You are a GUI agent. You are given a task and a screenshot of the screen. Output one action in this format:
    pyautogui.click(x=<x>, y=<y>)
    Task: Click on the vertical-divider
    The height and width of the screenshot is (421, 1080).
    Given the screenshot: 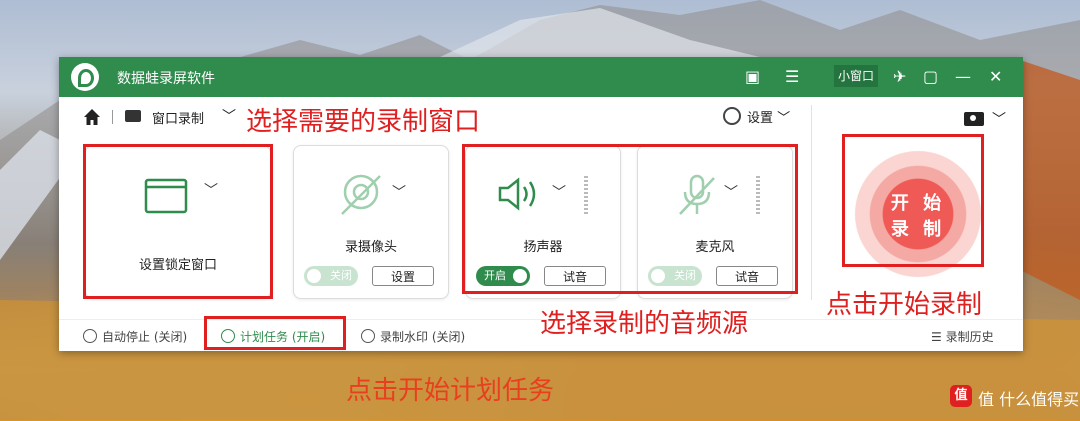 What is the action you would take?
    pyautogui.click(x=811, y=202)
    